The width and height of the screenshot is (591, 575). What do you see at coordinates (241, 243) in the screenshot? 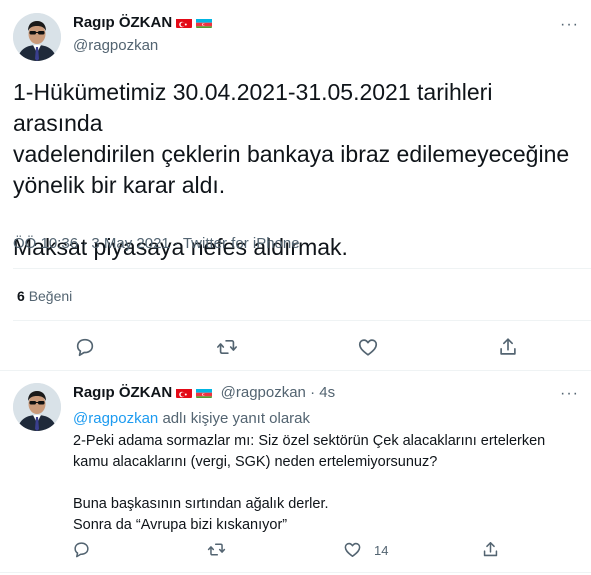
I see `tweet-source: Twitter for iPhone` at bounding box center [241, 243].